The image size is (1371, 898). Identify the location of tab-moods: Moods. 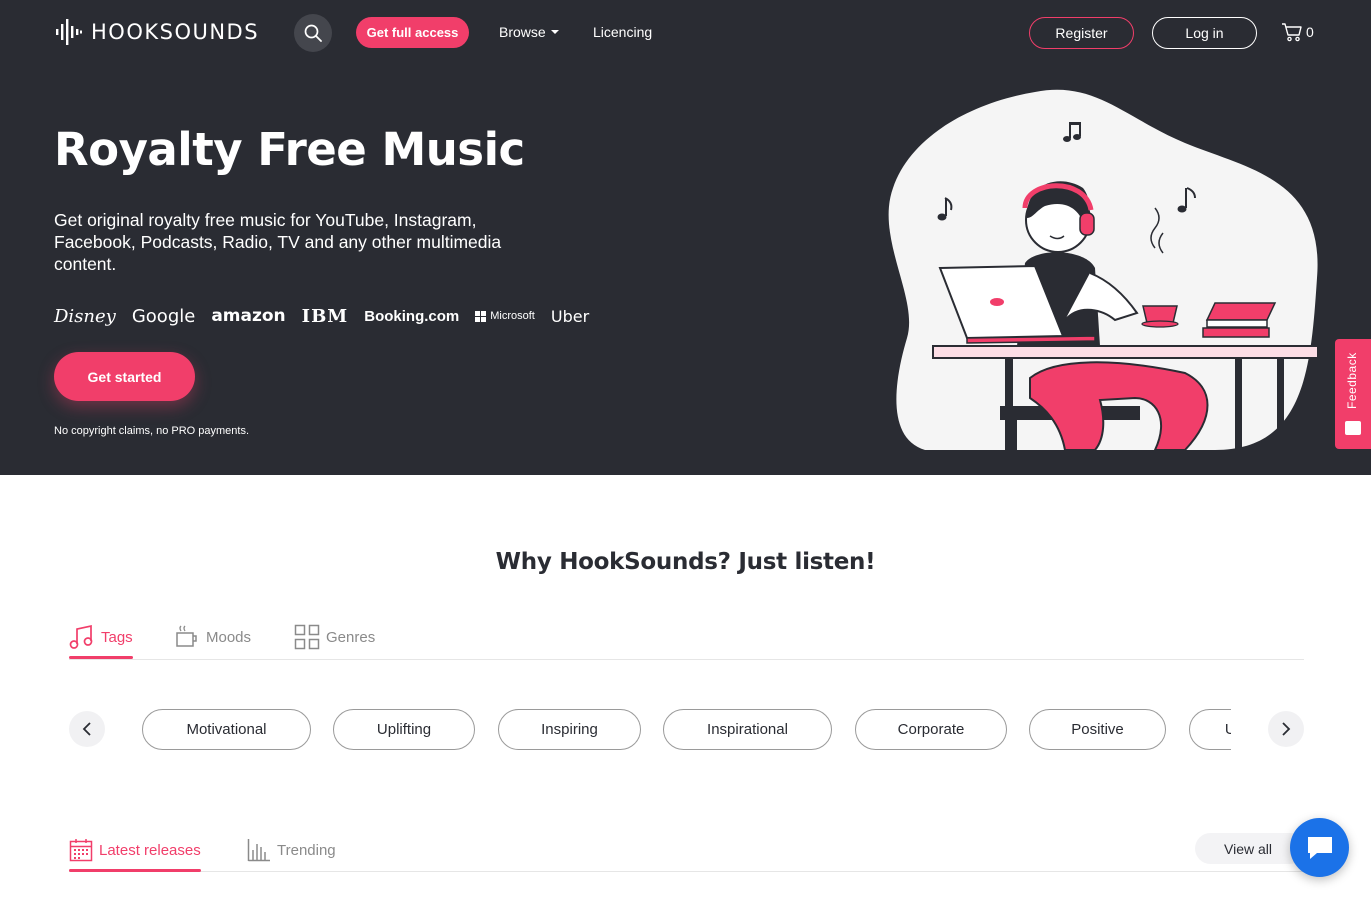
(212, 637).